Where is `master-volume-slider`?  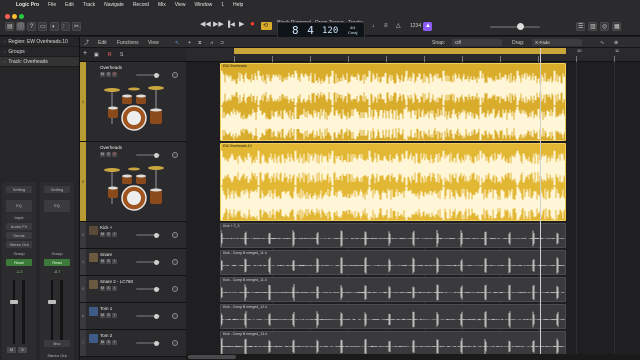 master-volume-slider is located at coordinates (515, 27).